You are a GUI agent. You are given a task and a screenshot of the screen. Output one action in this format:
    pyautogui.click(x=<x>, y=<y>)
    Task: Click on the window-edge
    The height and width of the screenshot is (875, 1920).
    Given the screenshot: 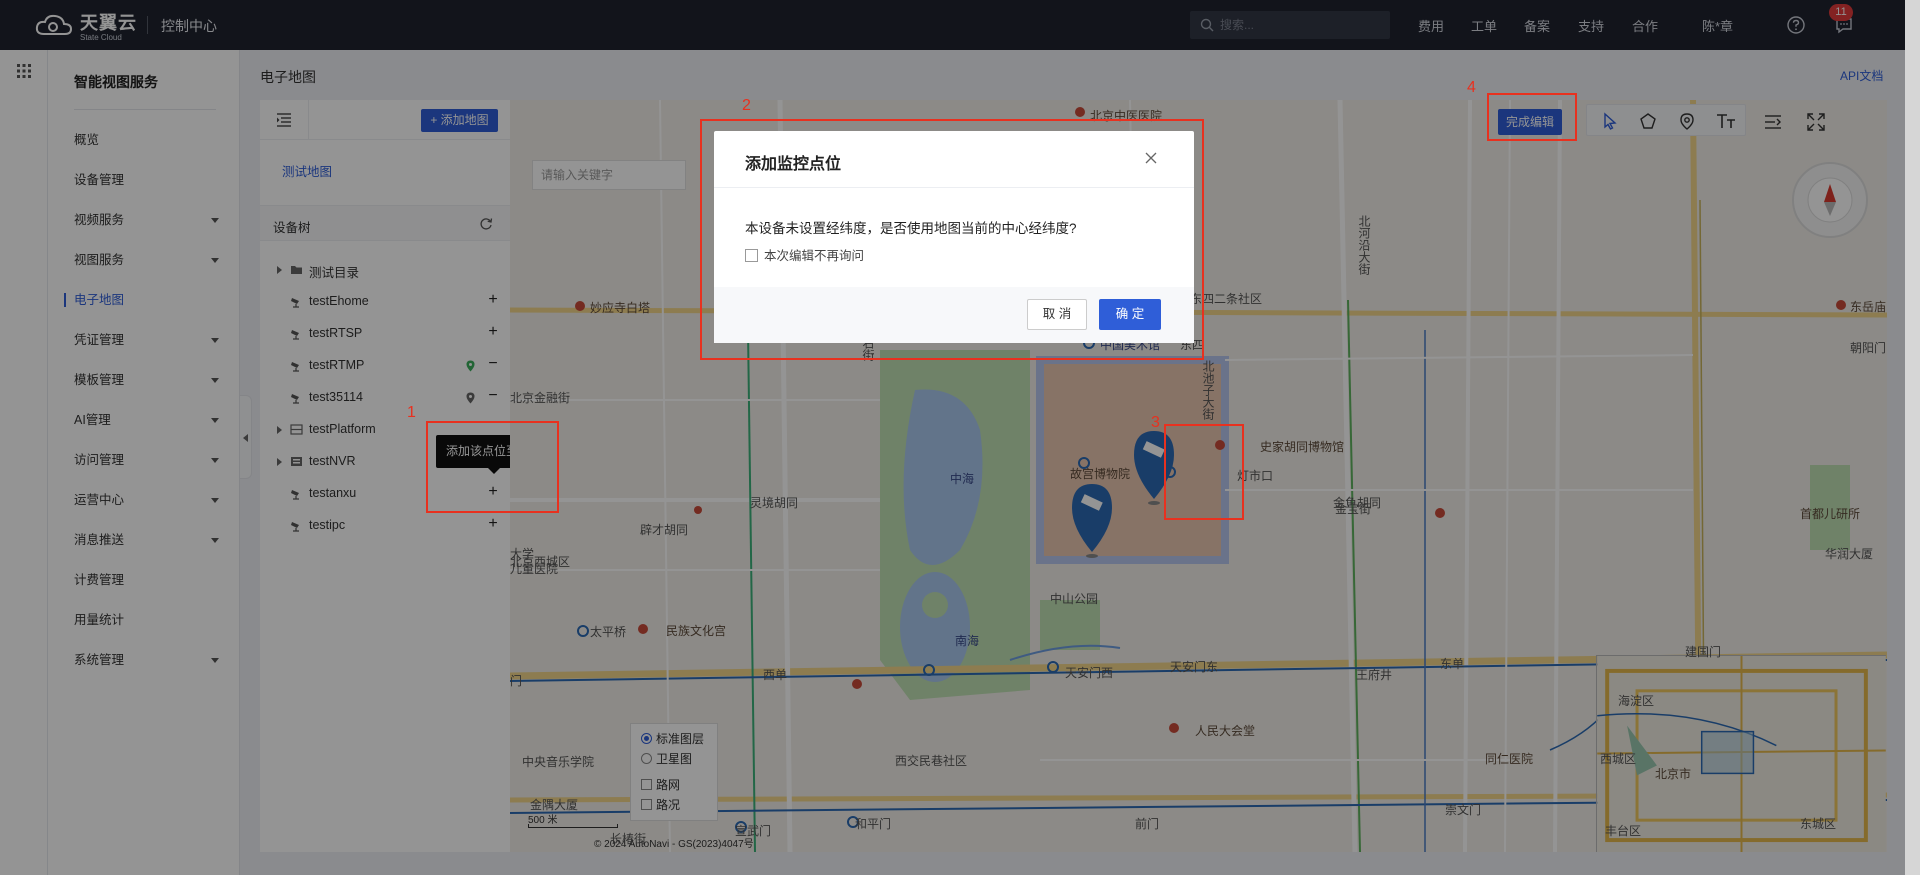 What is the action you would take?
    pyautogui.click(x=1912, y=437)
    